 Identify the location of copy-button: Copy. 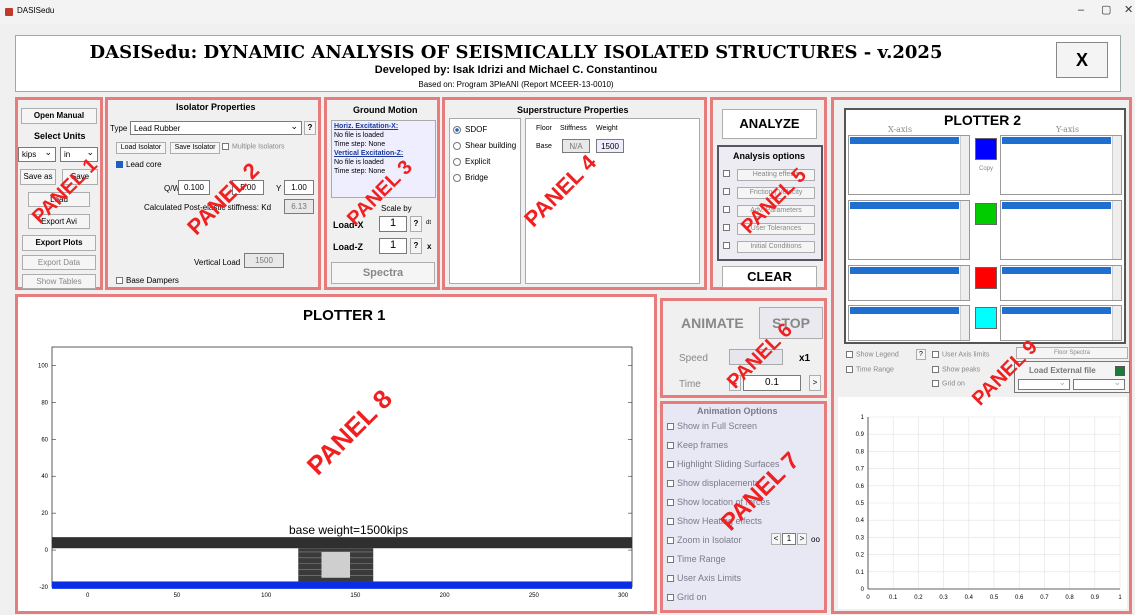
(986, 169).